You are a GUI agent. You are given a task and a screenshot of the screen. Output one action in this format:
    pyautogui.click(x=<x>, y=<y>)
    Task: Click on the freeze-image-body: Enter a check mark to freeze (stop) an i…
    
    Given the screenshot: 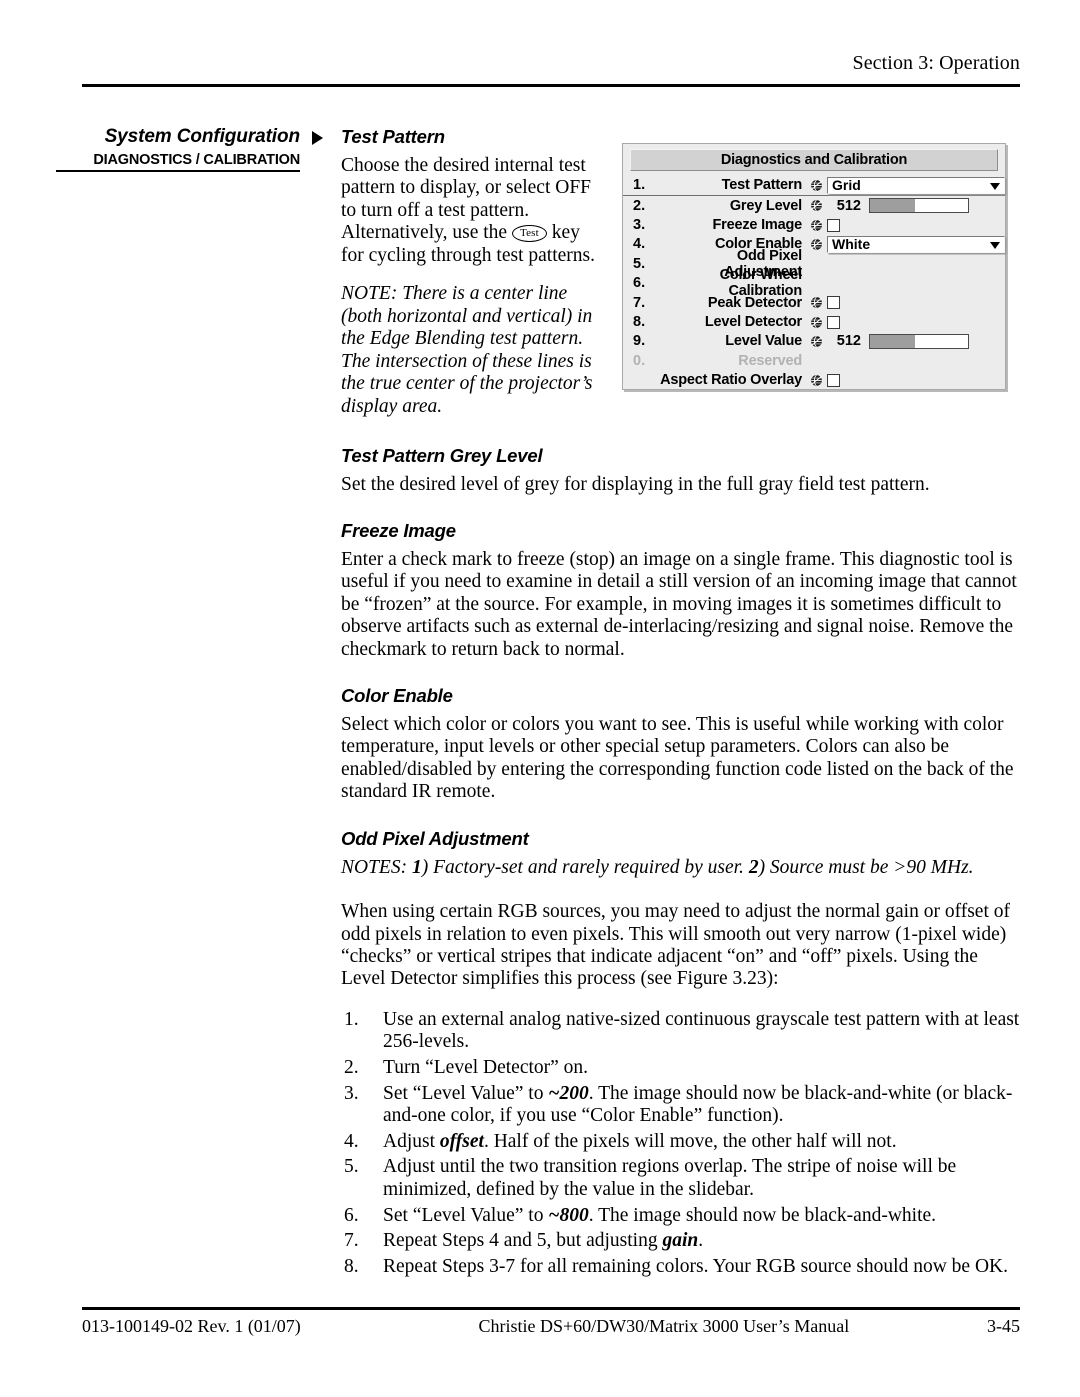 What is the action you would take?
    pyautogui.click(x=679, y=604)
    